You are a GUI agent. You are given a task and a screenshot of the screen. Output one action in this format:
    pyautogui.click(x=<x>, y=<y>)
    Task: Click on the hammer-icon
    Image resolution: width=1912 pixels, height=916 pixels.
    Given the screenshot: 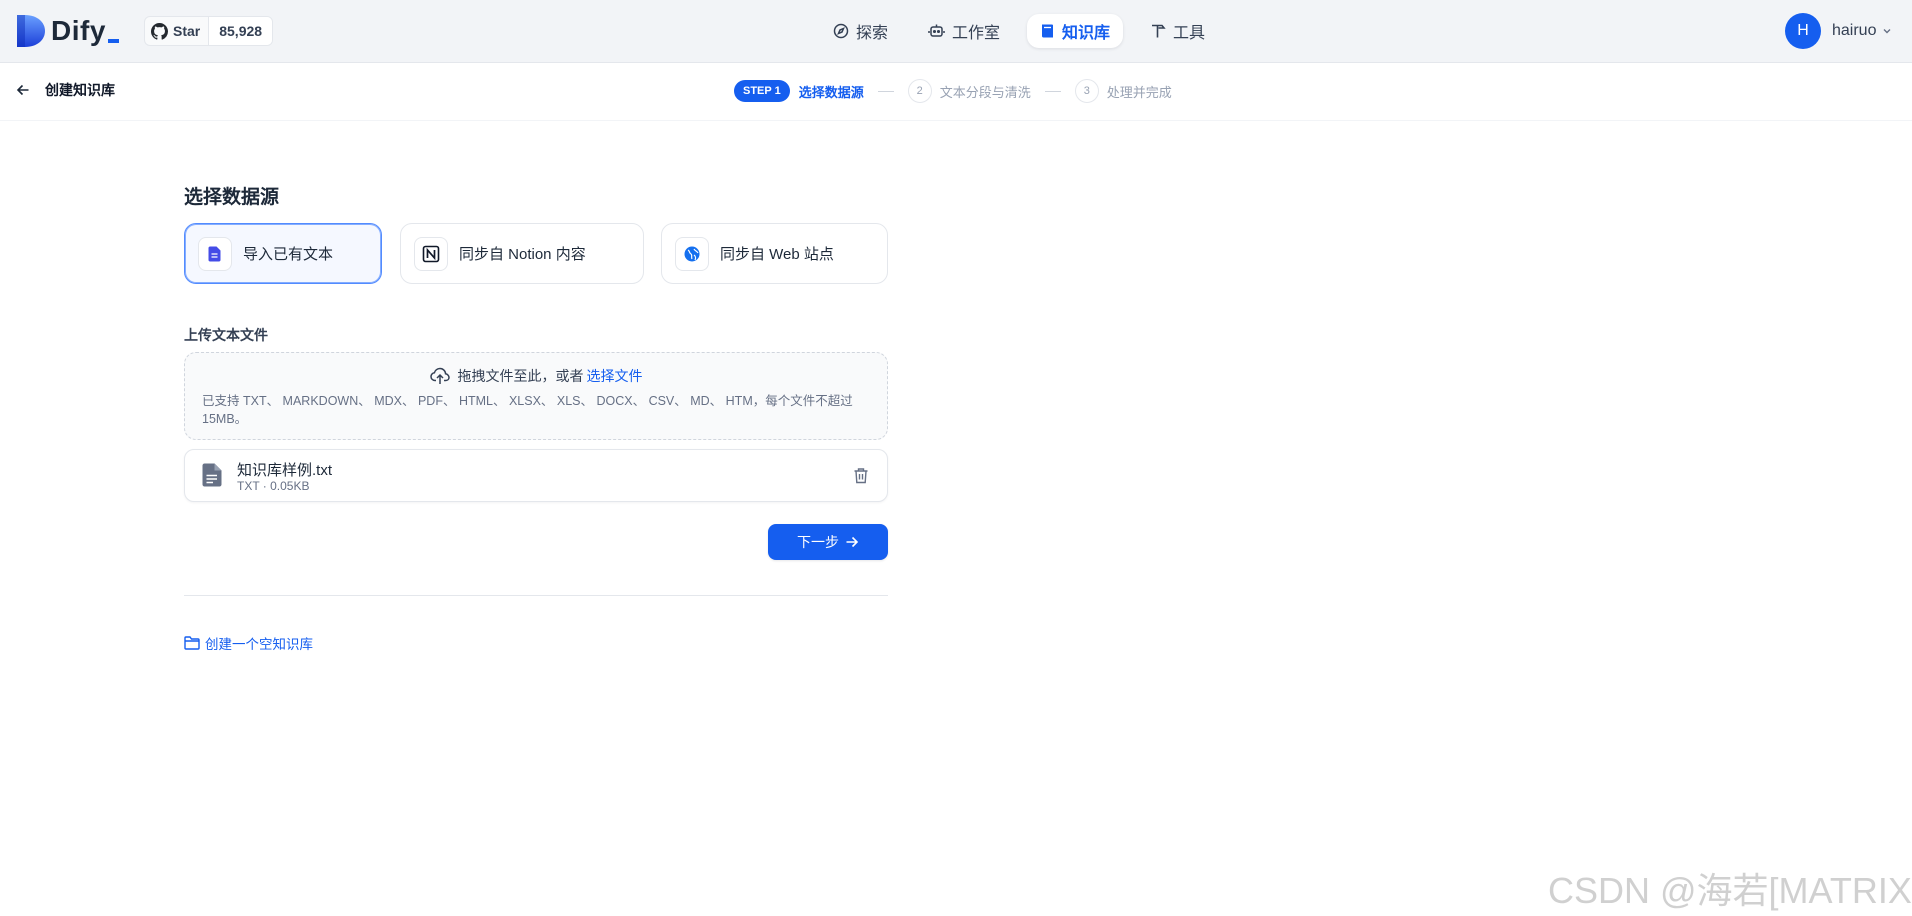 What is the action you would take?
    pyautogui.click(x=1159, y=31)
    